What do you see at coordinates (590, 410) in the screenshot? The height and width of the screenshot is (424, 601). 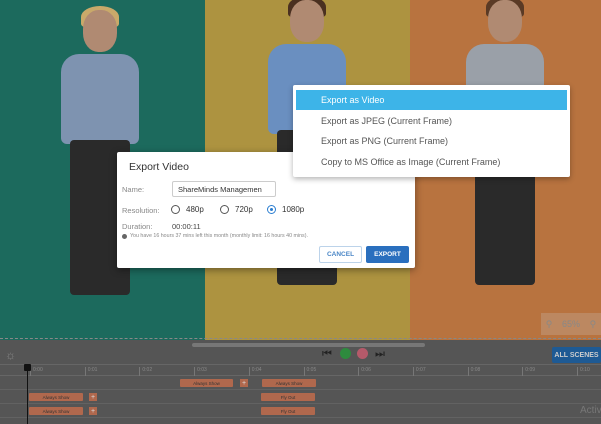 I see `activation-watermark: Activ` at bounding box center [590, 410].